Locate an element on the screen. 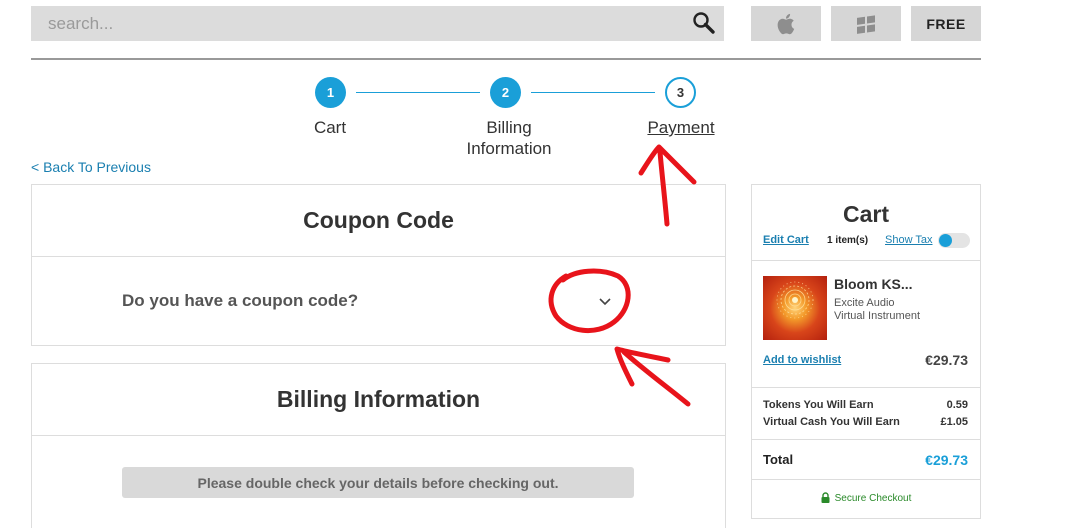  mac-platform-button is located at coordinates (786, 23).